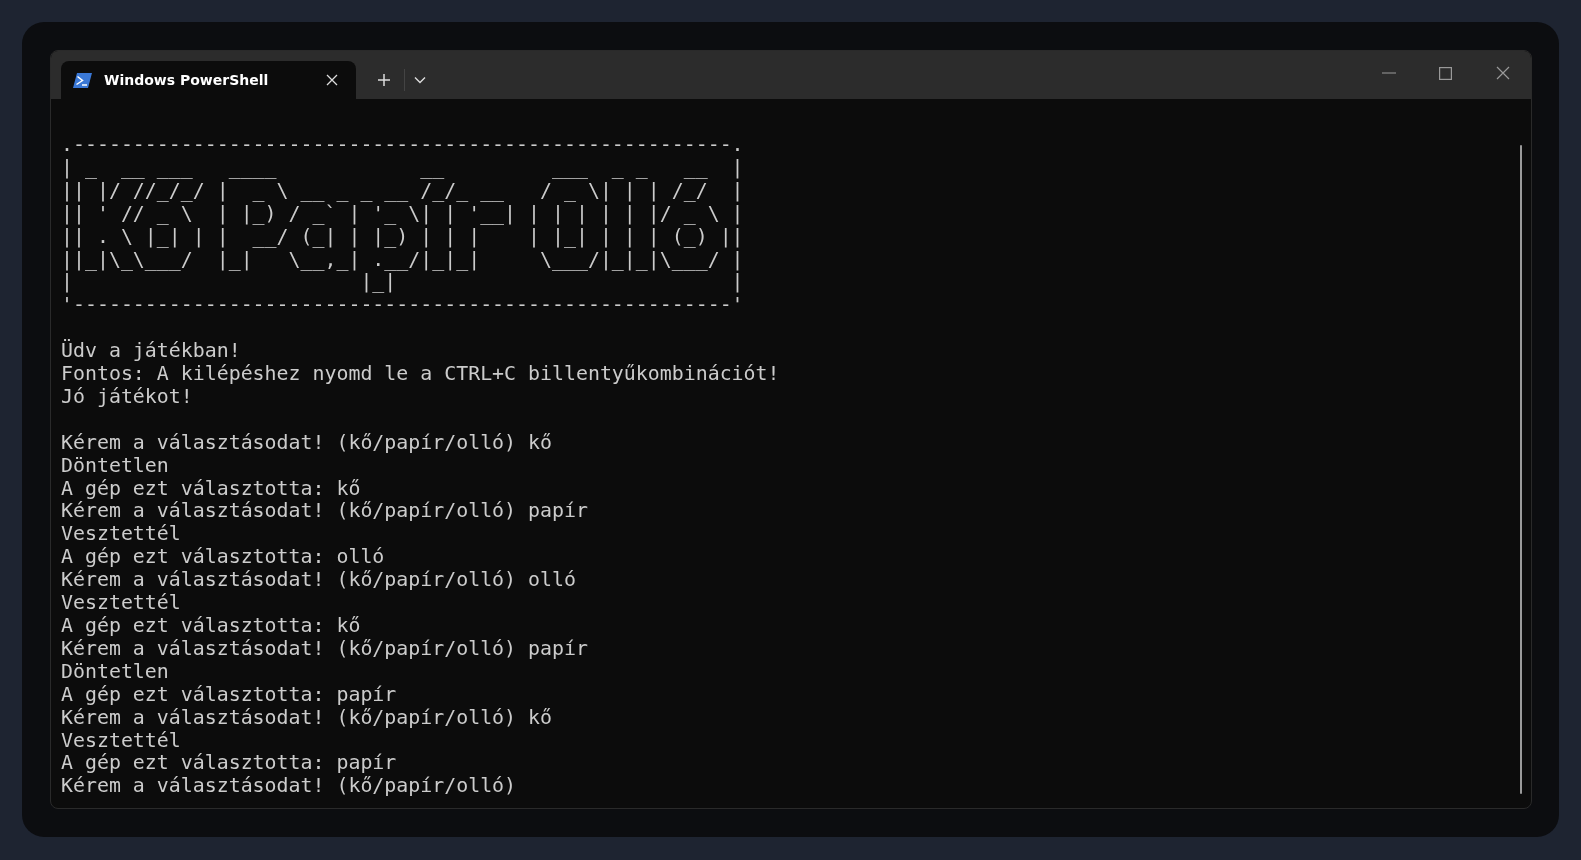  I want to click on scrollbar, so click(1521, 470).